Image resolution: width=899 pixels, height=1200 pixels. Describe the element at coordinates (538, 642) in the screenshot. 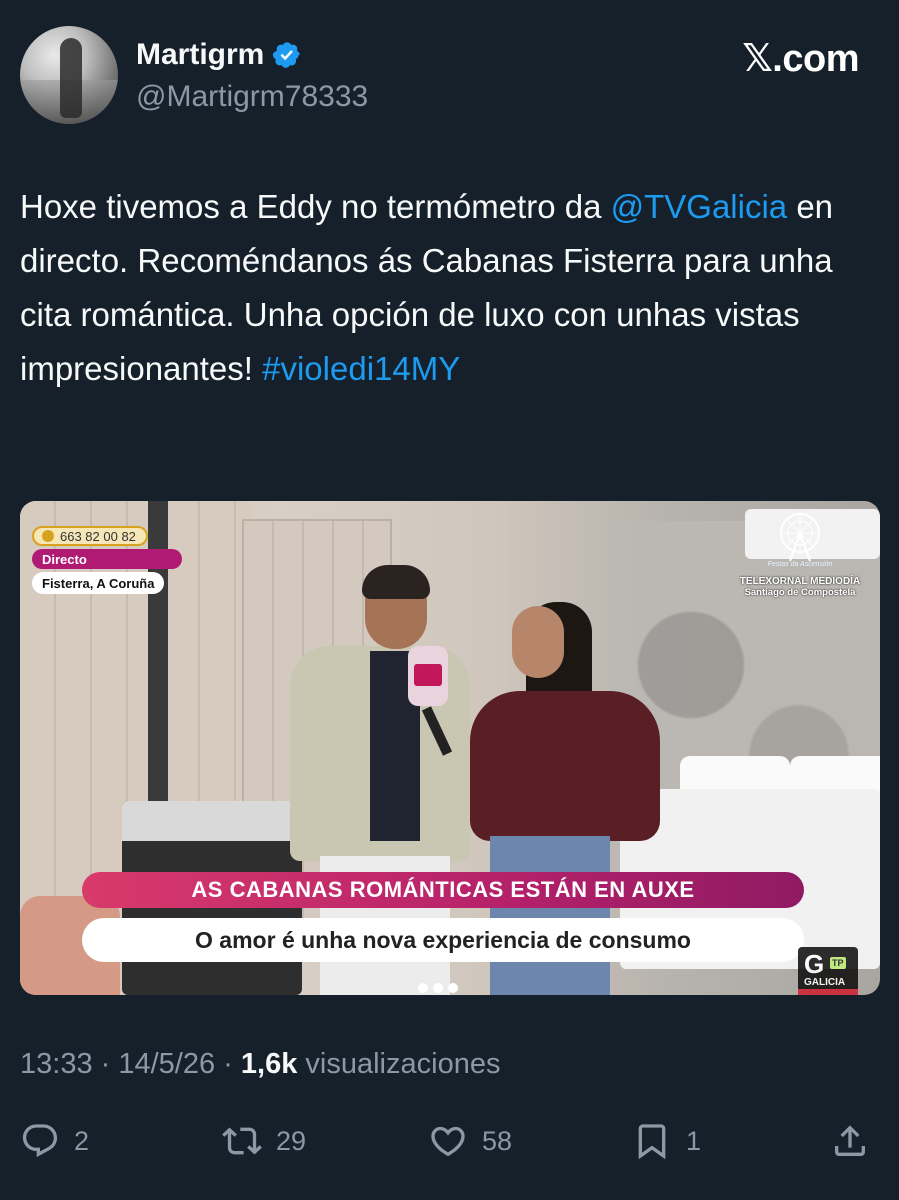

I see `woman-head` at that location.